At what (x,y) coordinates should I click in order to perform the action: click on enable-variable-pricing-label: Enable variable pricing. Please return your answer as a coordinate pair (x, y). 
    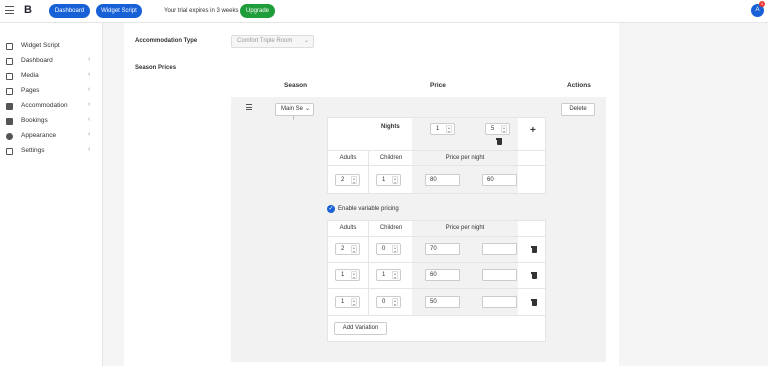
    Looking at the image, I should click on (368, 209).